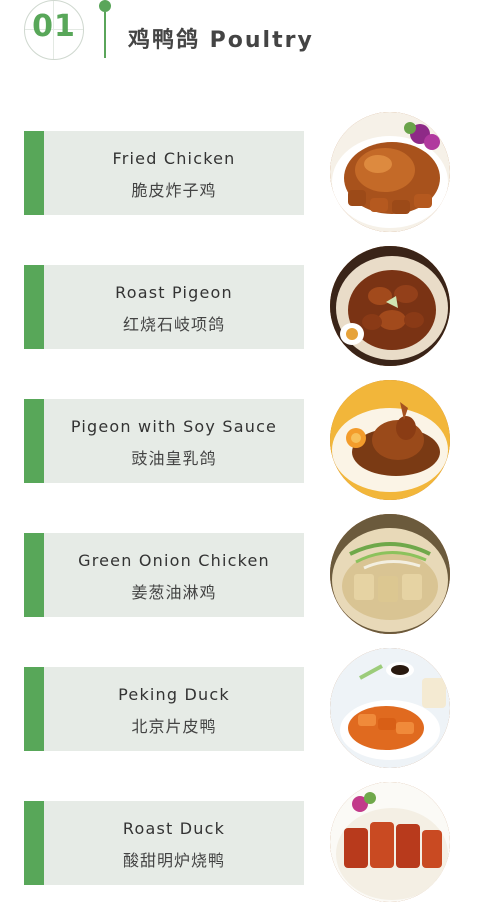  I want to click on dish-name-zh: 脆皮炸子鸡, so click(174, 190).